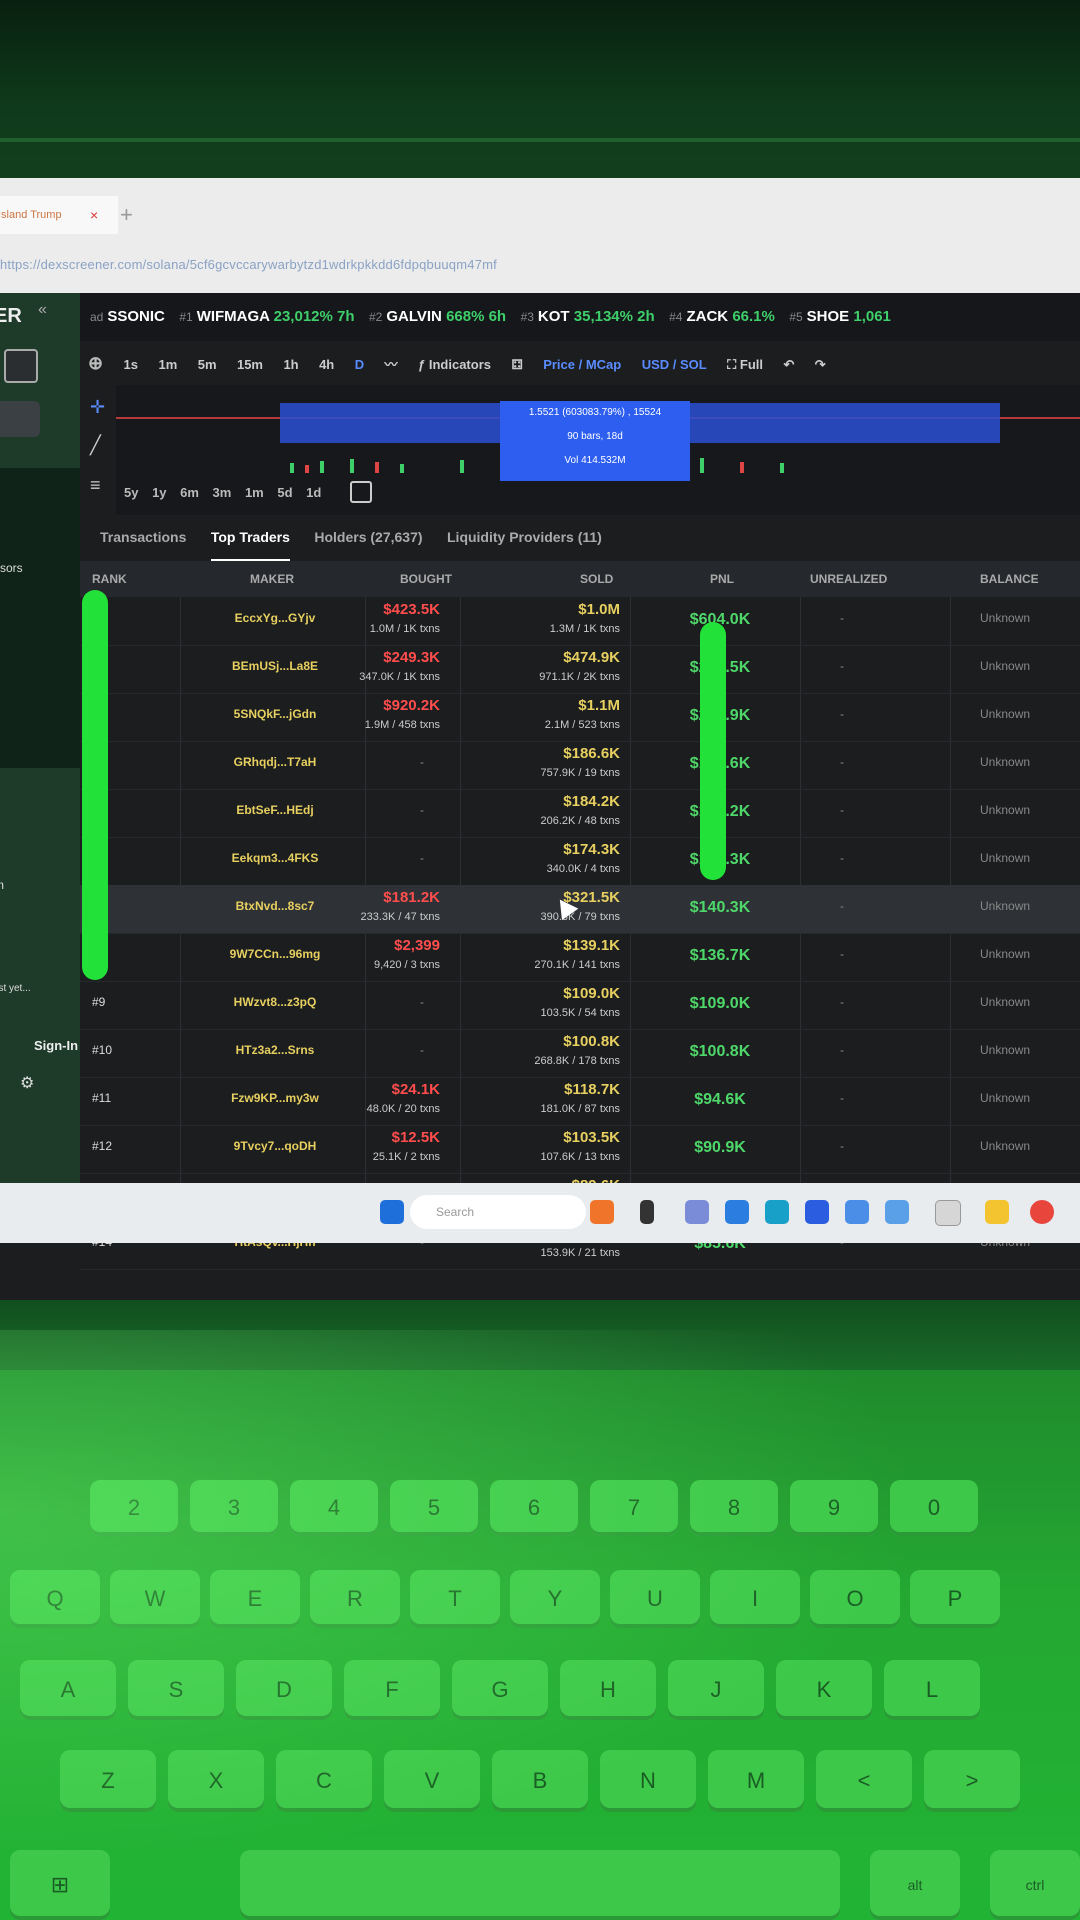 The image size is (1080, 1920). Describe the element at coordinates (95, 445) in the screenshot. I see `trendline-icon: ╱` at that location.